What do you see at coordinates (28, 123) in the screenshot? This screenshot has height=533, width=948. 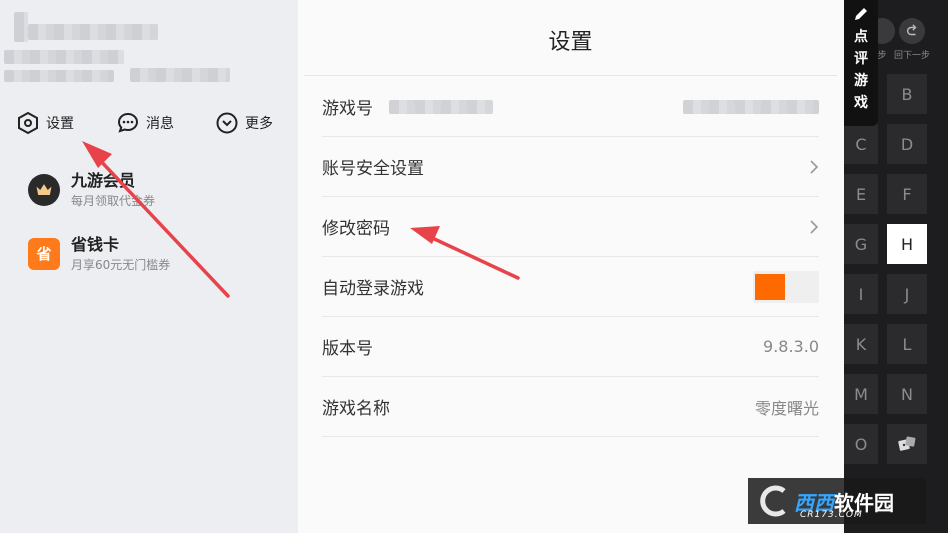 I see `settings-hexagon-icon` at bounding box center [28, 123].